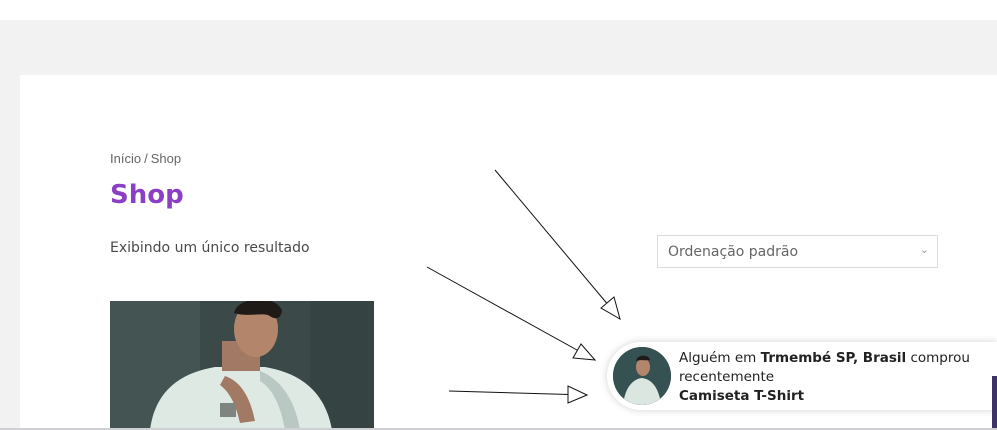  I want to click on edge-element, so click(994, 403).